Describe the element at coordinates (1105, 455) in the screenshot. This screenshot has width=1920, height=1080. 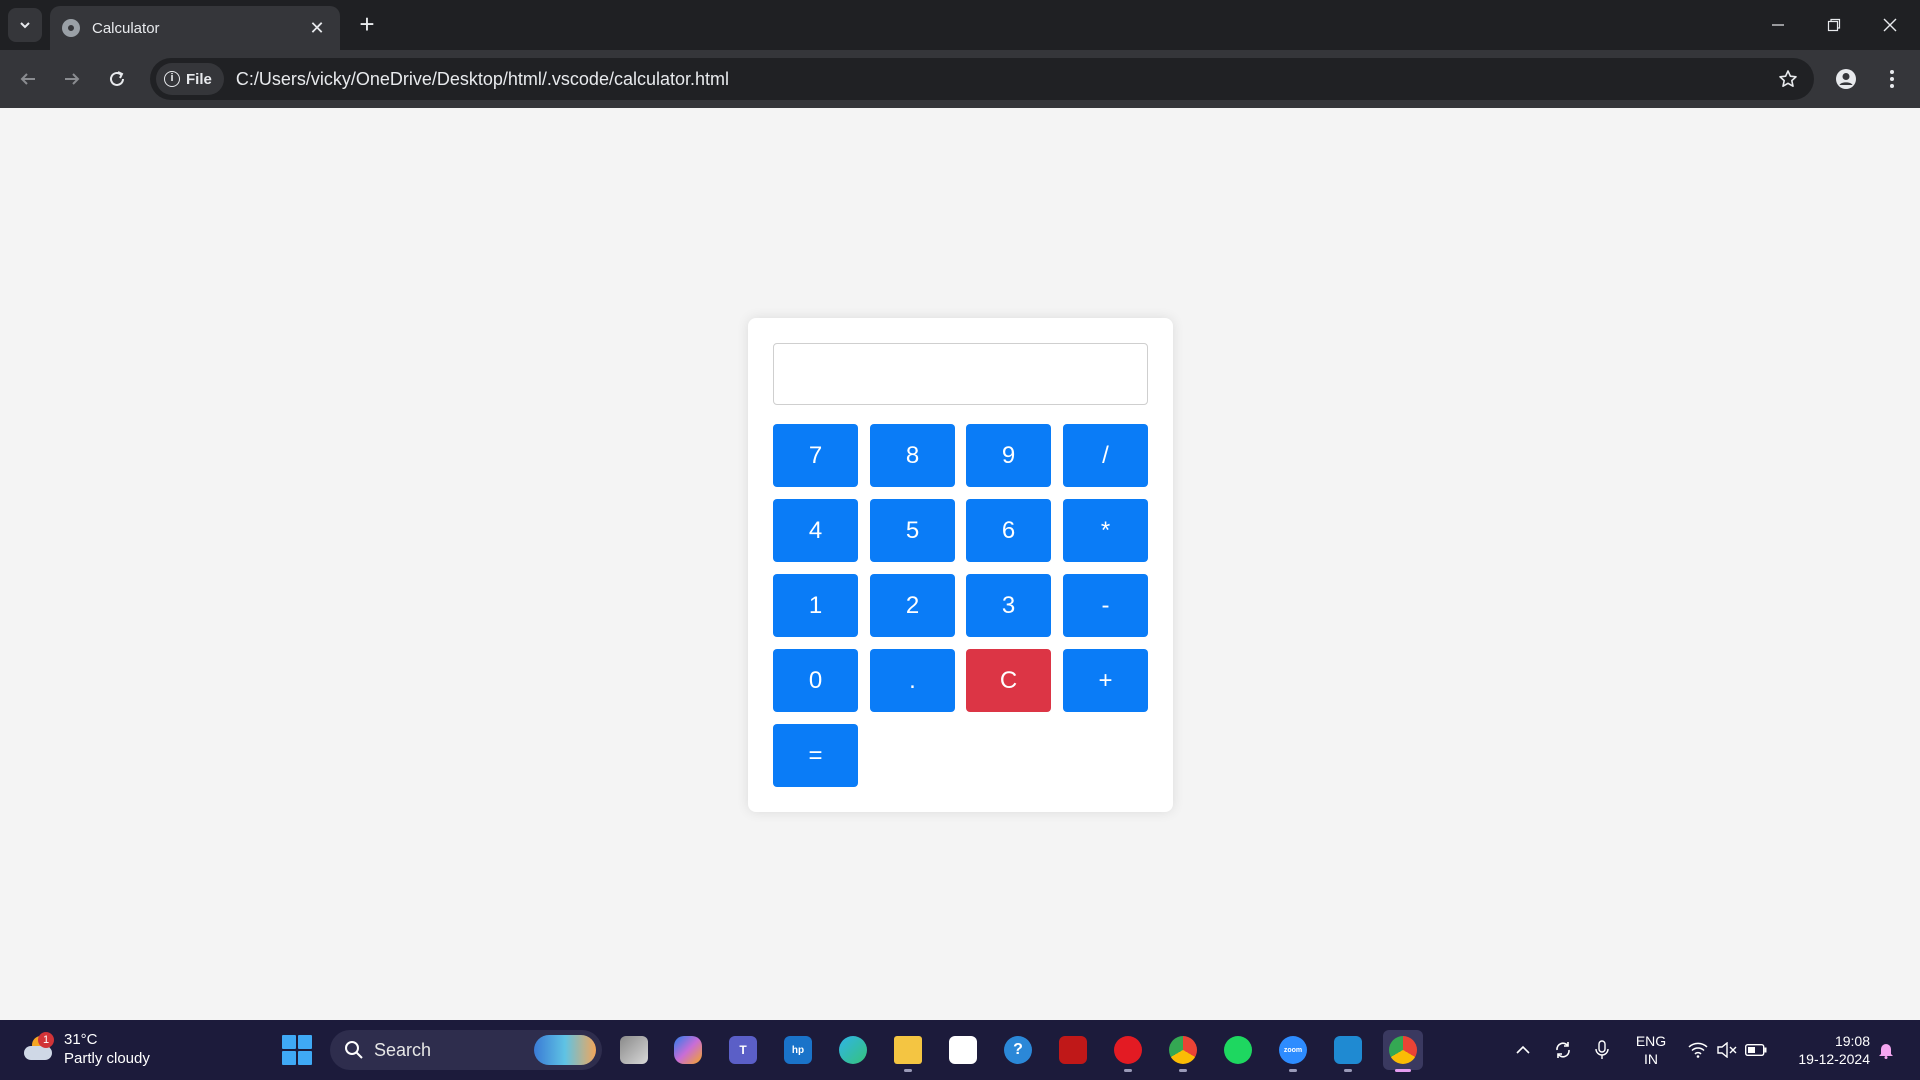
I see `key-divide: /` at that location.